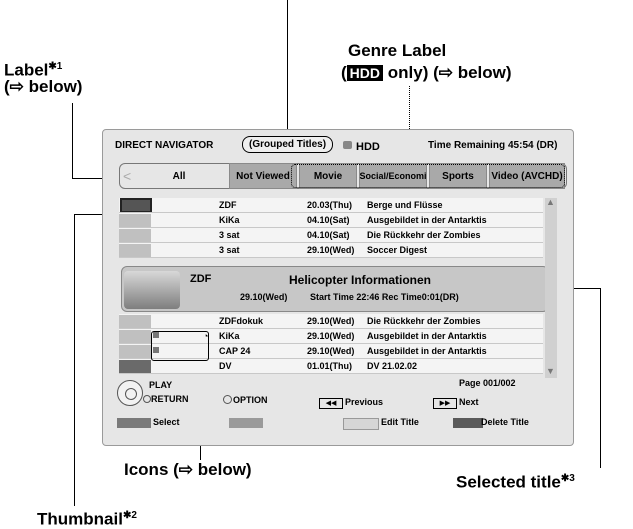  What do you see at coordinates (331, 366) in the screenshot?
I see `table-row: DV 01.01(Thu) DV 21.02.02` at bounding box center [331, 366].